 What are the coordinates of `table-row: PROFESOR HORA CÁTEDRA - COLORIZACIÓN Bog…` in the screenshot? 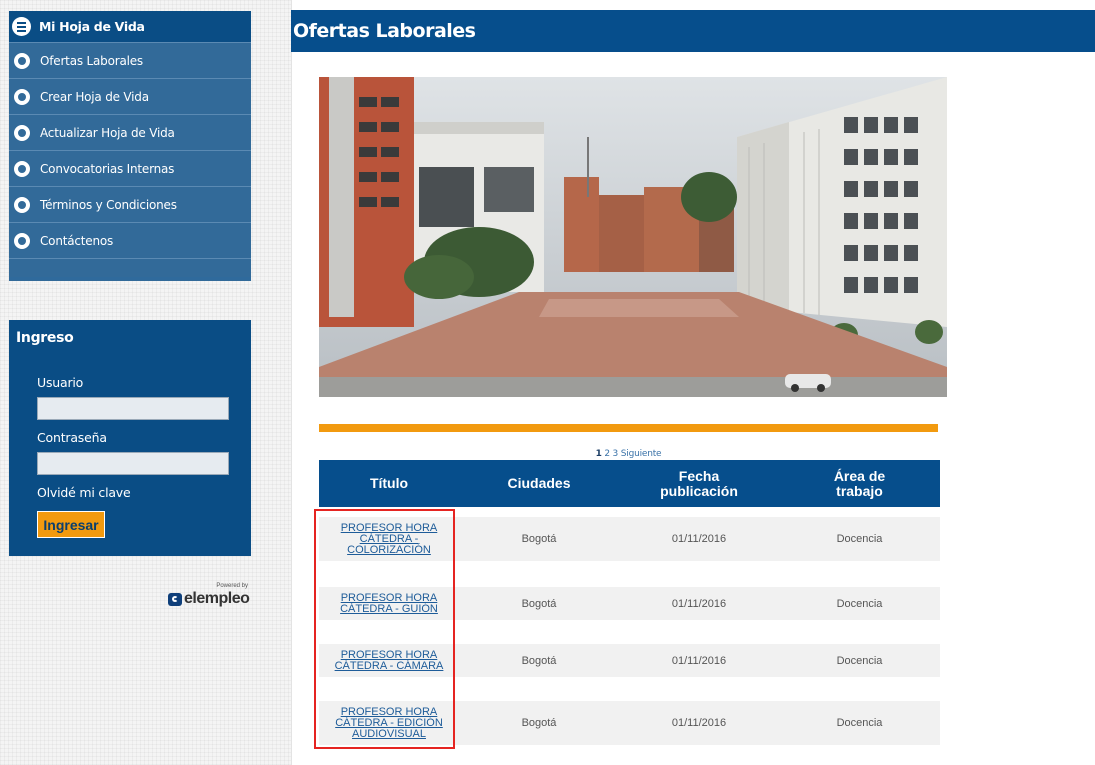 It's located at (629, 539).